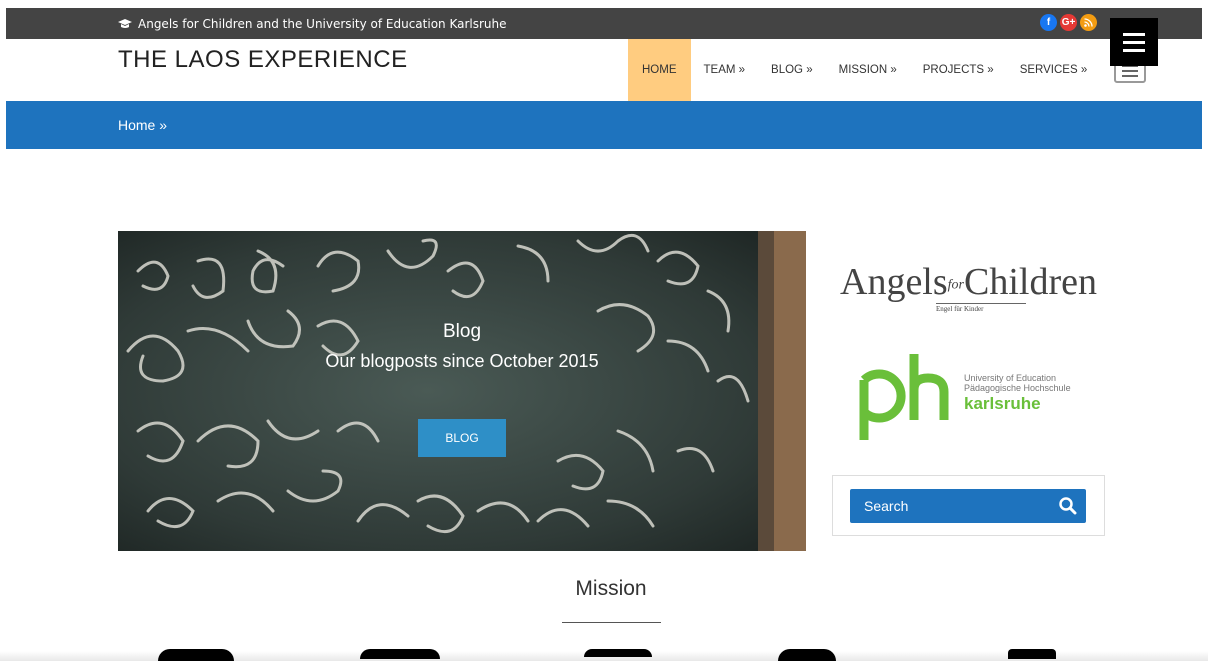 This screenshot has width=1208, height=661. Describe the element at coordinates (1032, 654) in the screenshot. I see `book-icon` at that location.